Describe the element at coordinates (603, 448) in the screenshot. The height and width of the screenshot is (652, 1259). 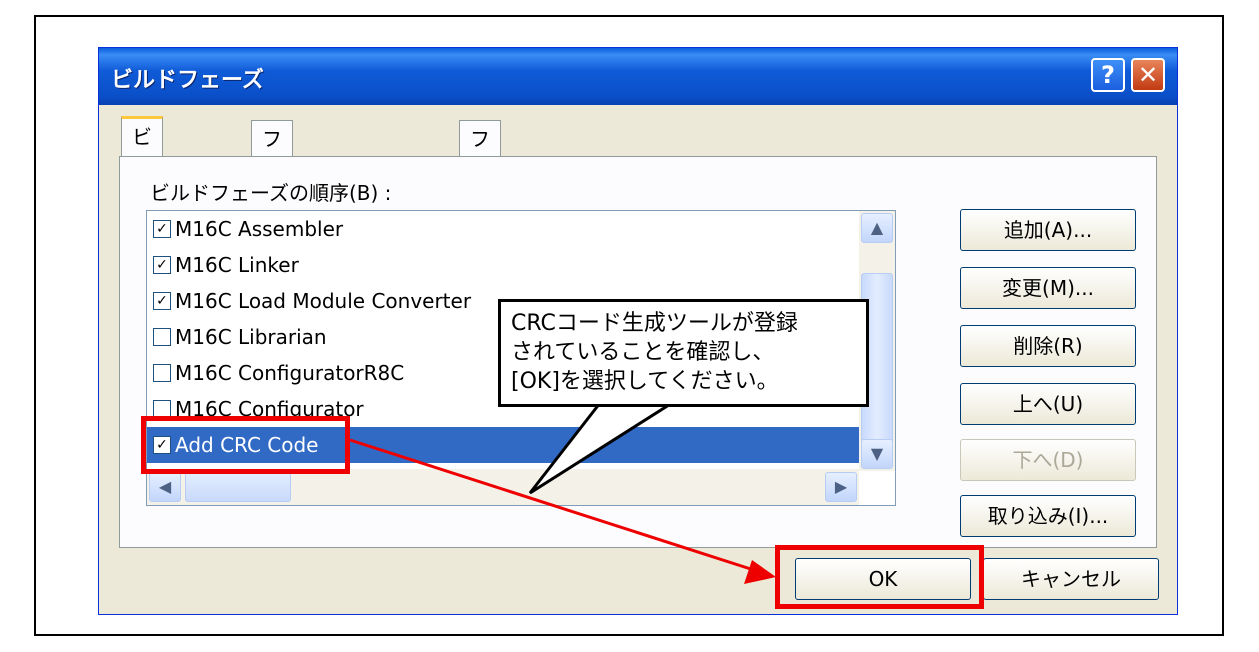
I see `callout-pointer` at that location.